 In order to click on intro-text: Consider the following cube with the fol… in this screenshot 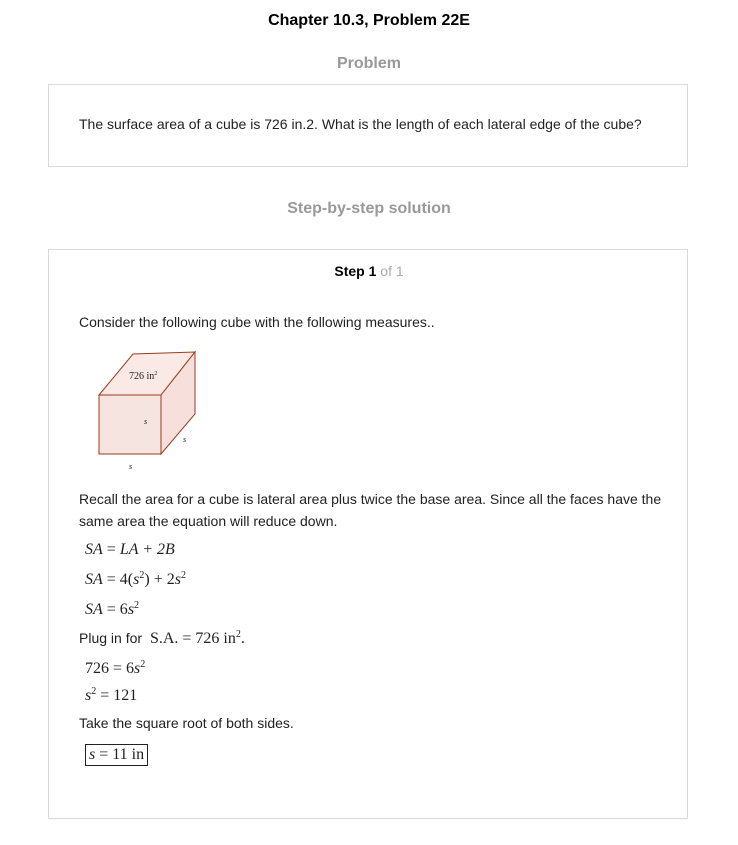, I will do `click(257, 322)`.